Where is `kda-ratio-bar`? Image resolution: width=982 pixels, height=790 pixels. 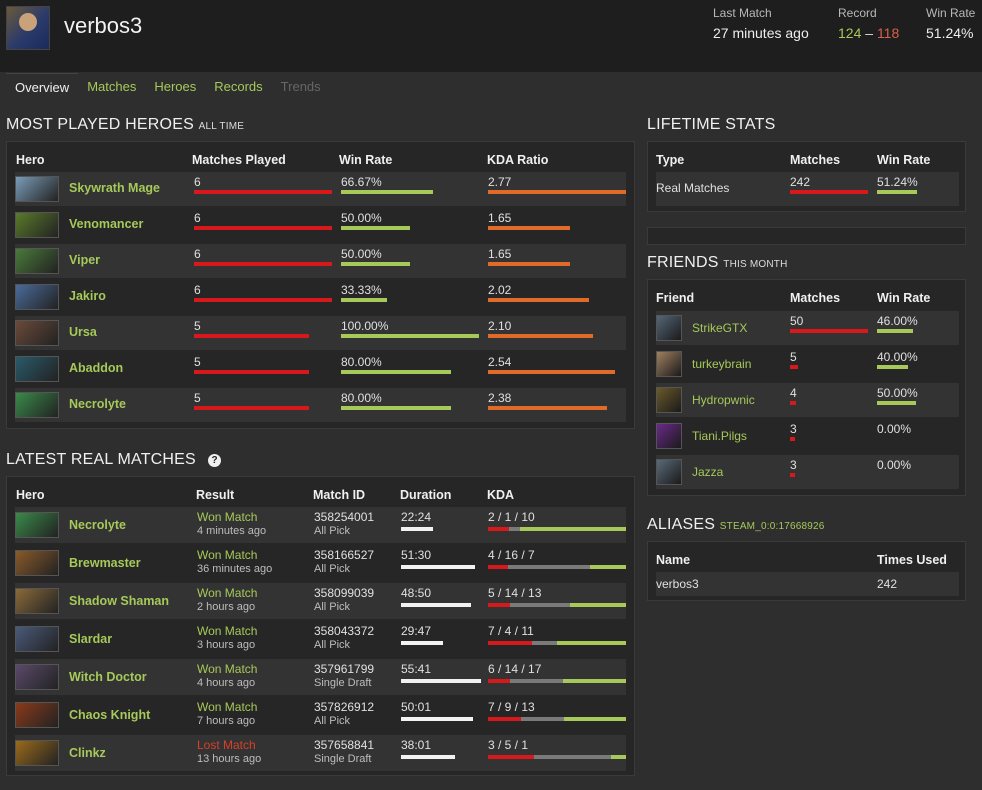 kda-ratio-bar is located at coordinates (540, 336).